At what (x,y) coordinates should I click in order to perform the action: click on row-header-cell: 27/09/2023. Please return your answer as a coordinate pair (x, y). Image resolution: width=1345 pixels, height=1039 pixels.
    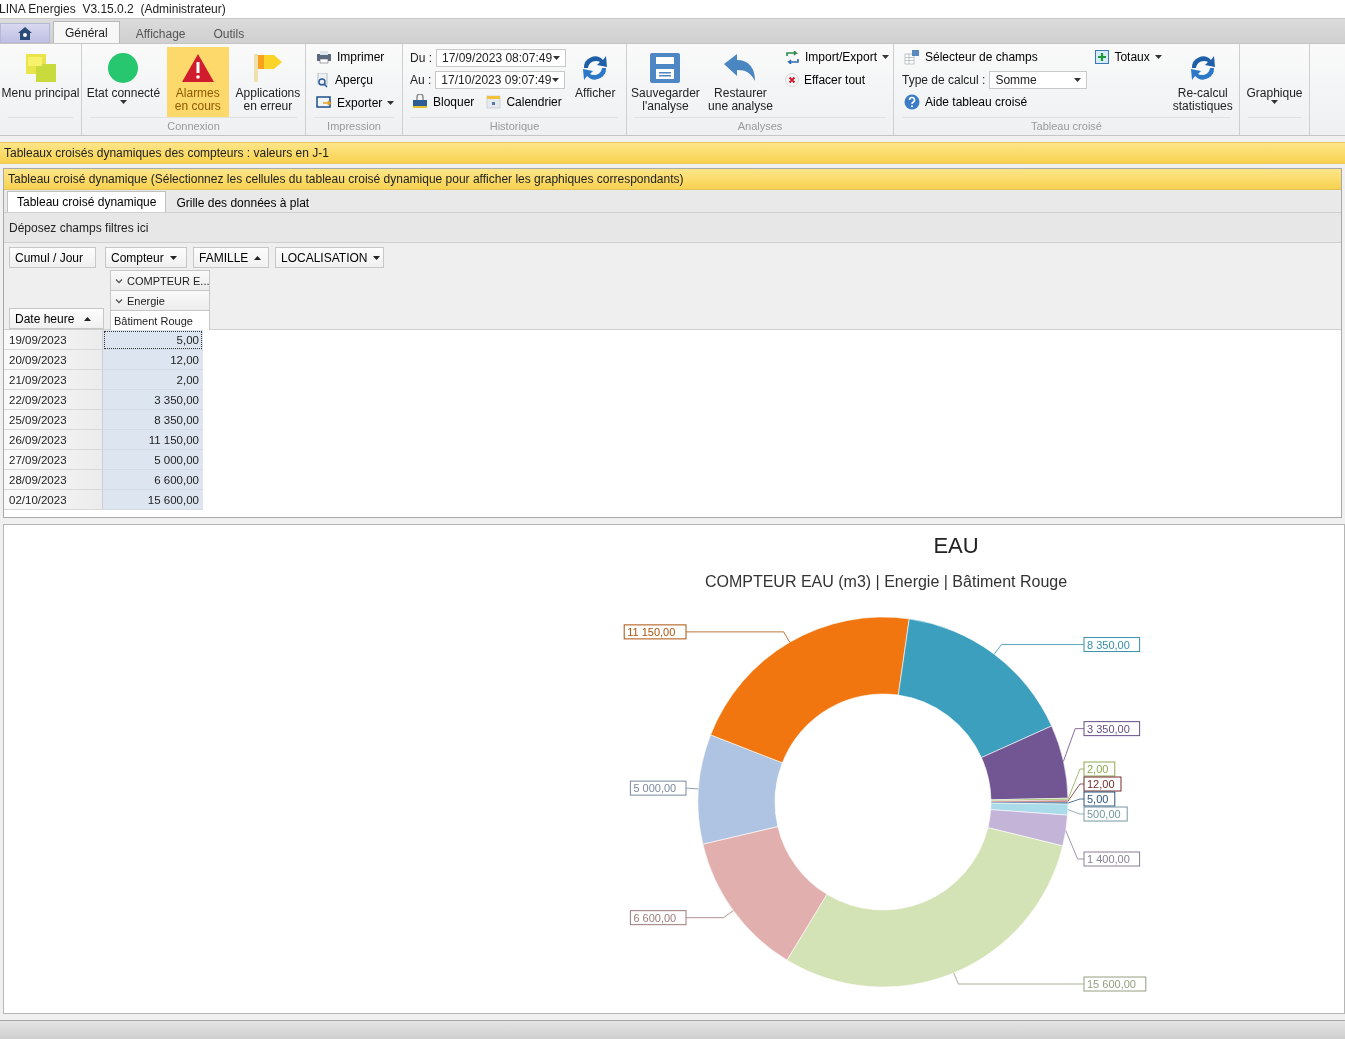
    Looking at the image, I should click on (53, 460).